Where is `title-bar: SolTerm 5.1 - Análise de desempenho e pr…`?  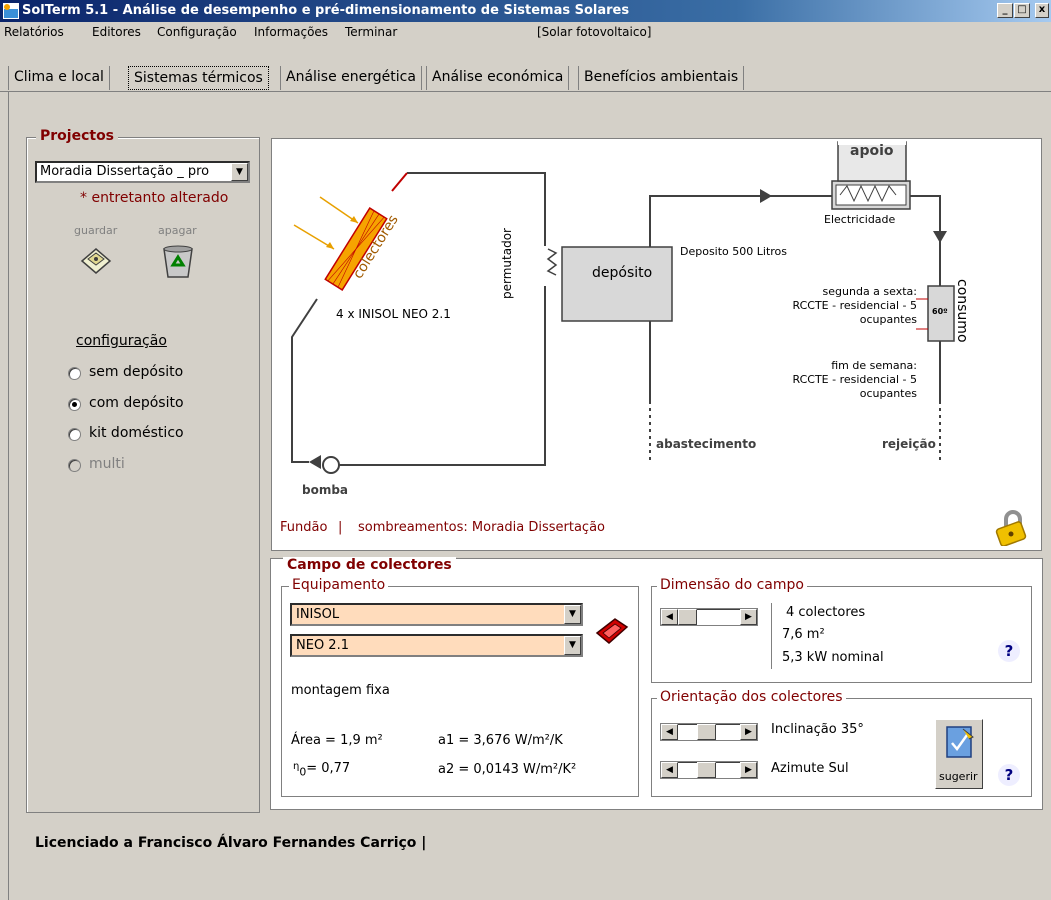 title-bar: SolTerm 5.1 - Análise de desempenho e pr… is located at coordinates (525, 11).